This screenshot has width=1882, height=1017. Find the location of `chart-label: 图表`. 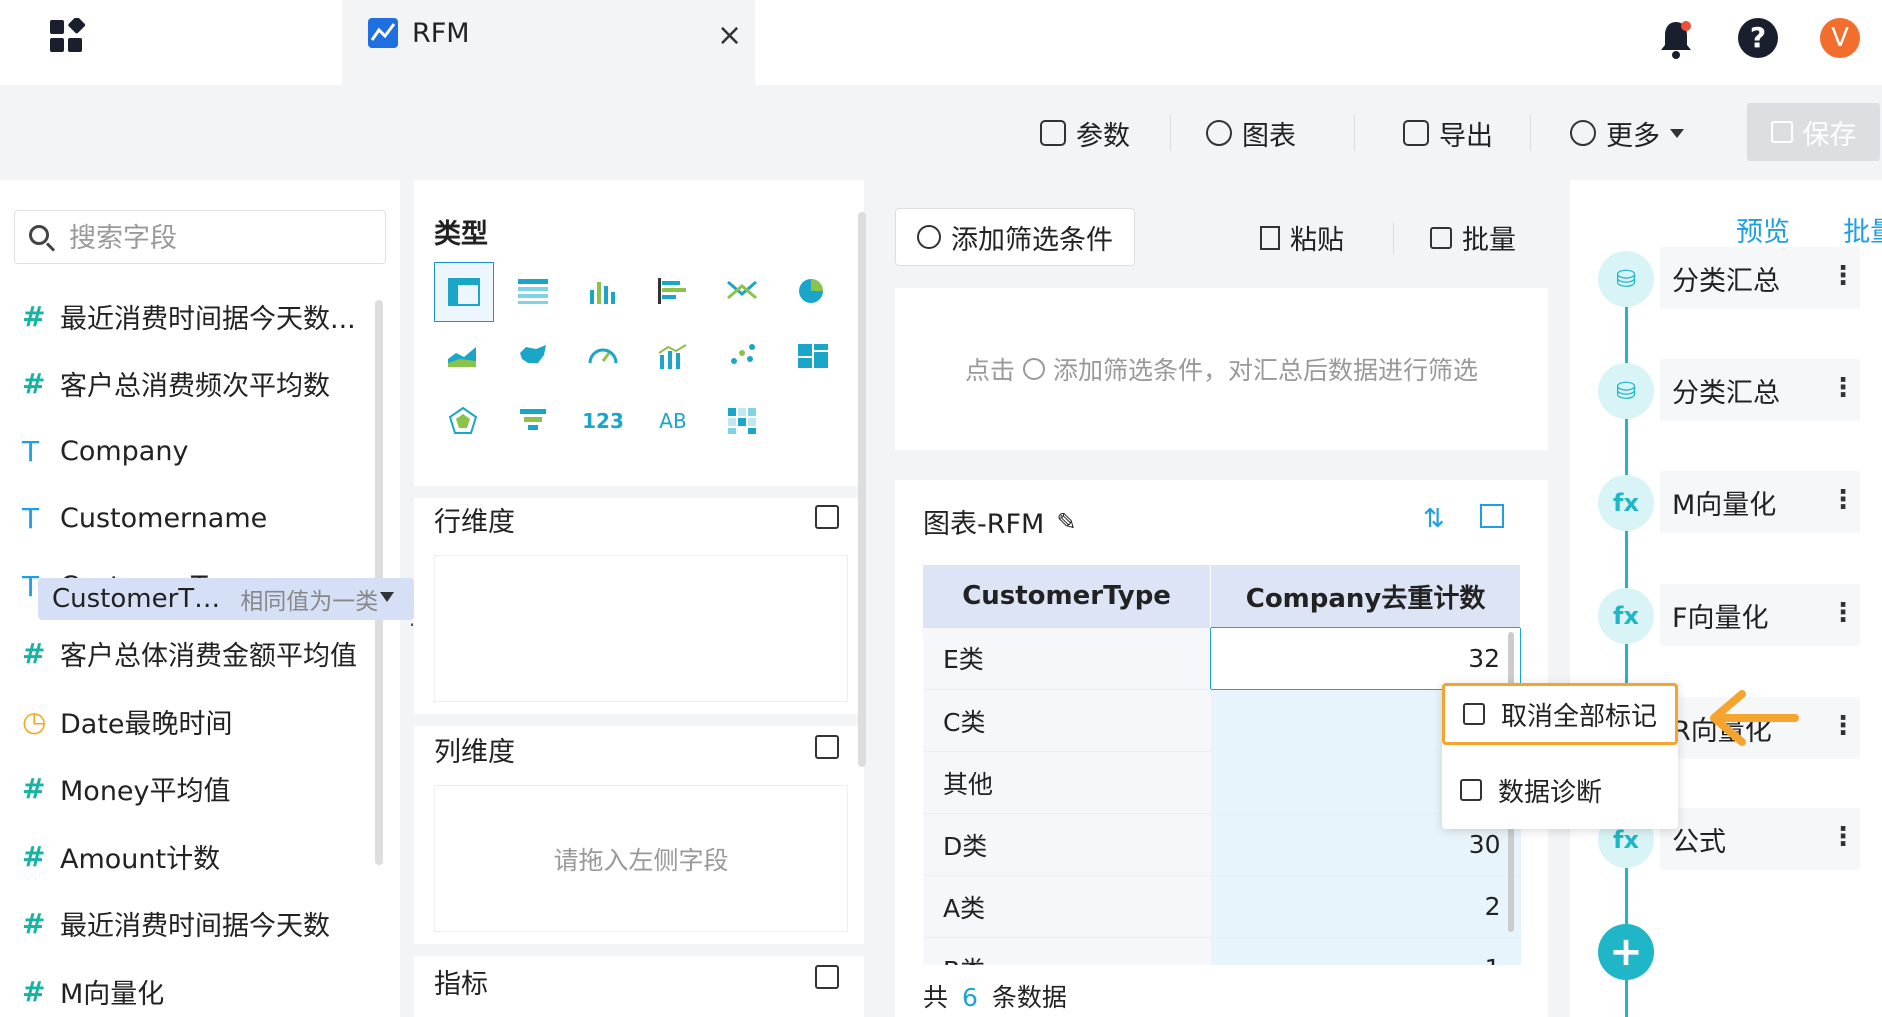

chart-label: 图表 is located at coordinates (1269, 136).